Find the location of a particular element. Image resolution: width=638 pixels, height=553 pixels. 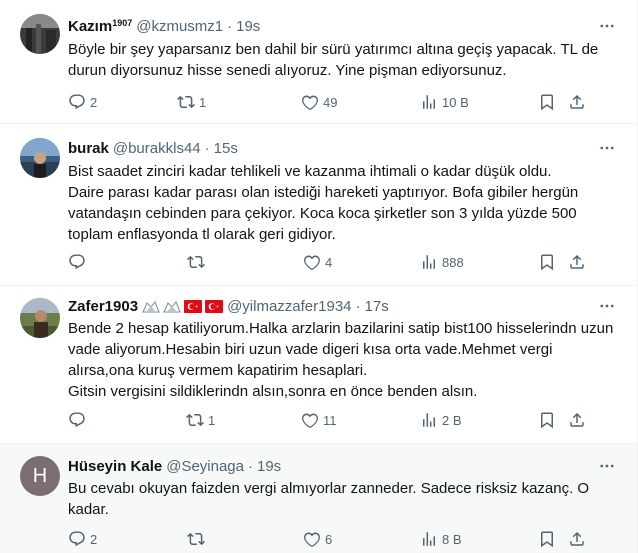

avatar: H is located at coordinates (40, 476).